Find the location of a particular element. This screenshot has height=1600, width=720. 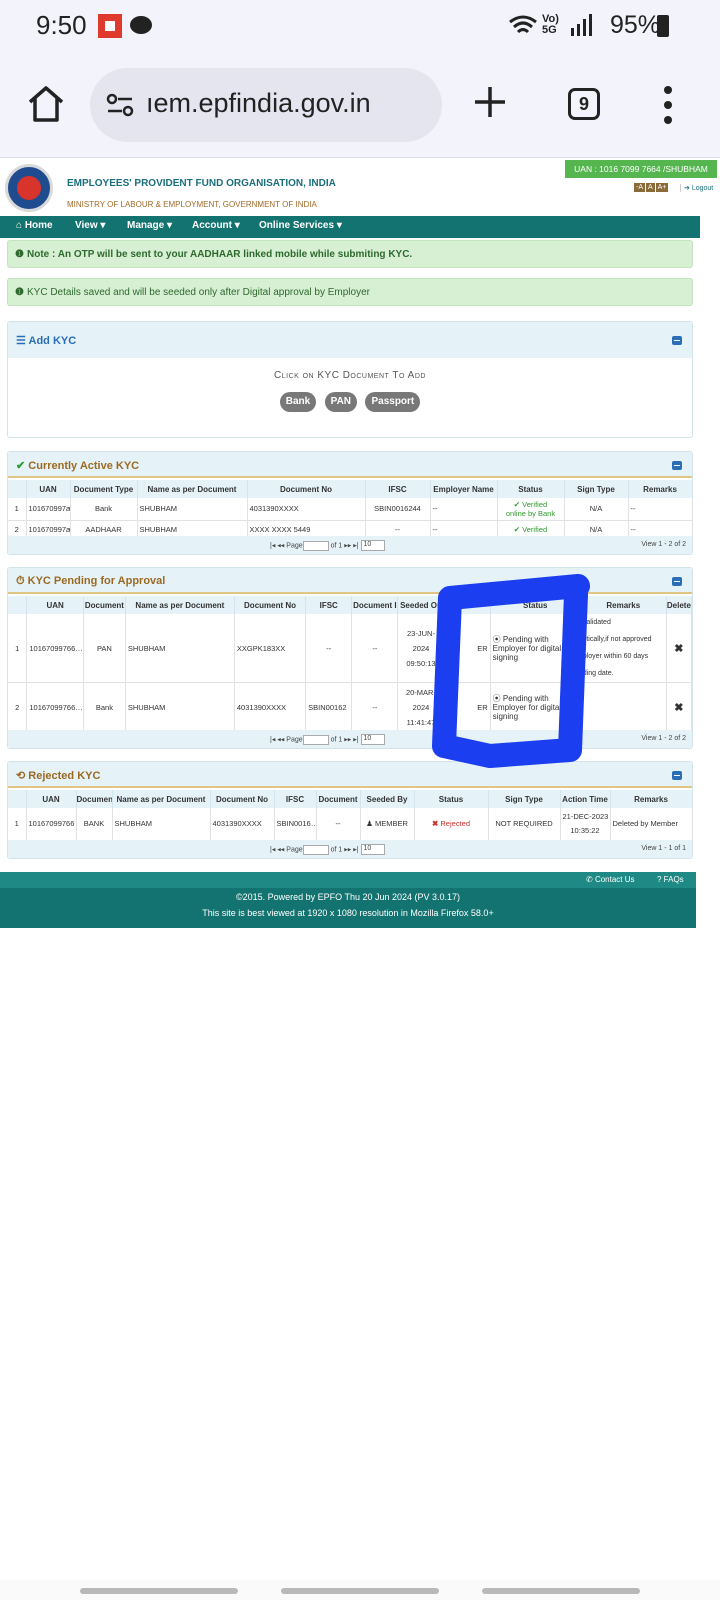

col-header: Documen is located at coordinates (94, 799).